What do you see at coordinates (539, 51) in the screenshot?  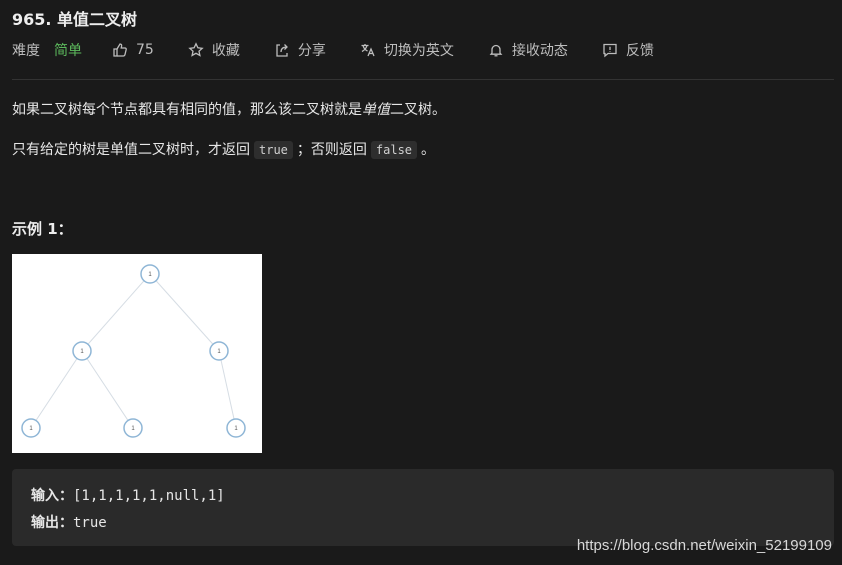 I see `notify-label: 接收动态` at bounding box center [539, 51].